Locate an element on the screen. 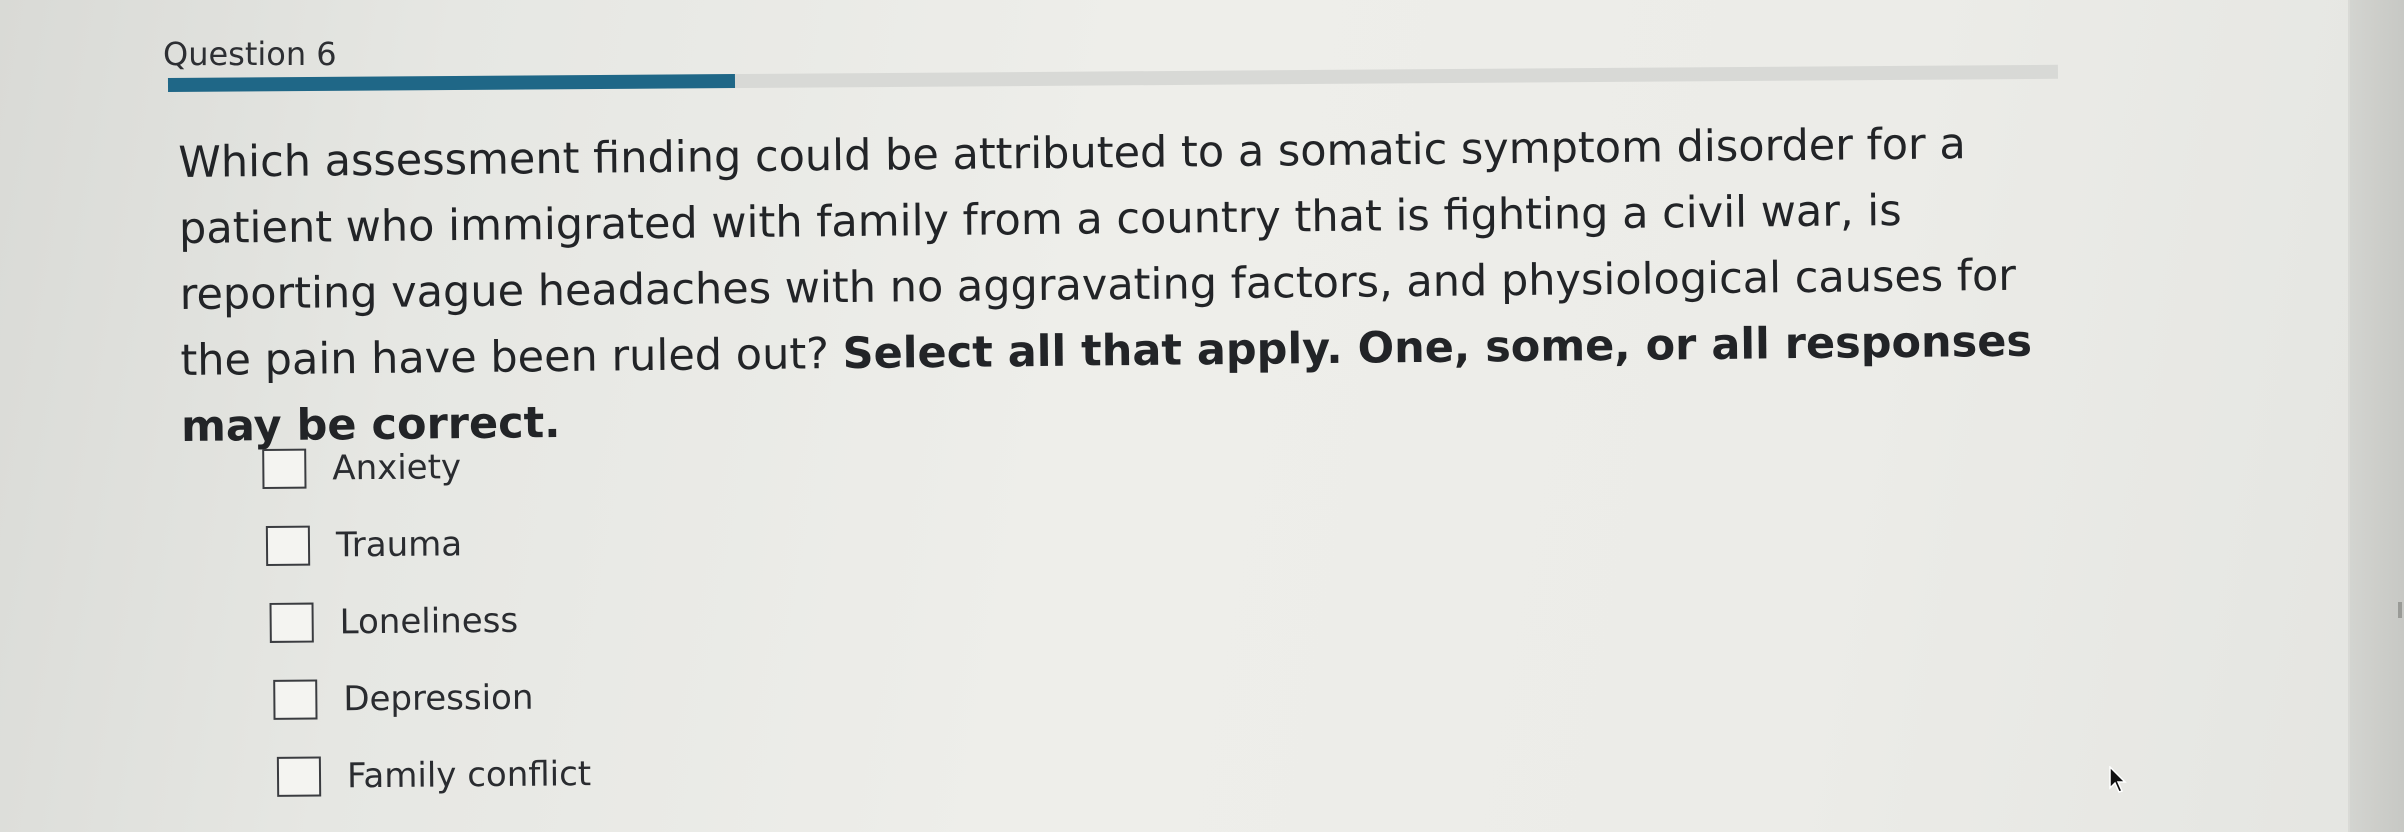 This screenshot has width=2404, height=832. option-loneliness: Loneliness is located at coordinates (566, 620).